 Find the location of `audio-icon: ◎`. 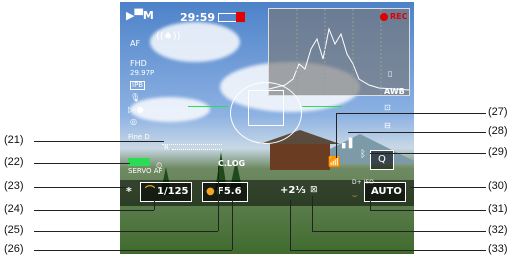

audio-icon: ◎ is located at coordinates (133, 121).